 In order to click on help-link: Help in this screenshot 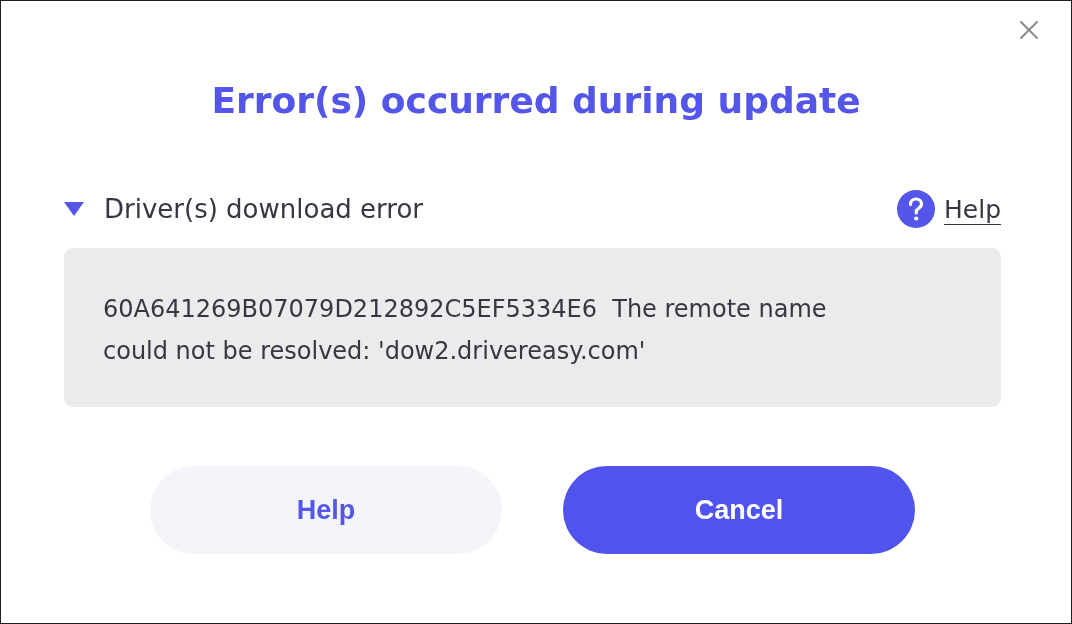, I will do `click(972, 209)`.